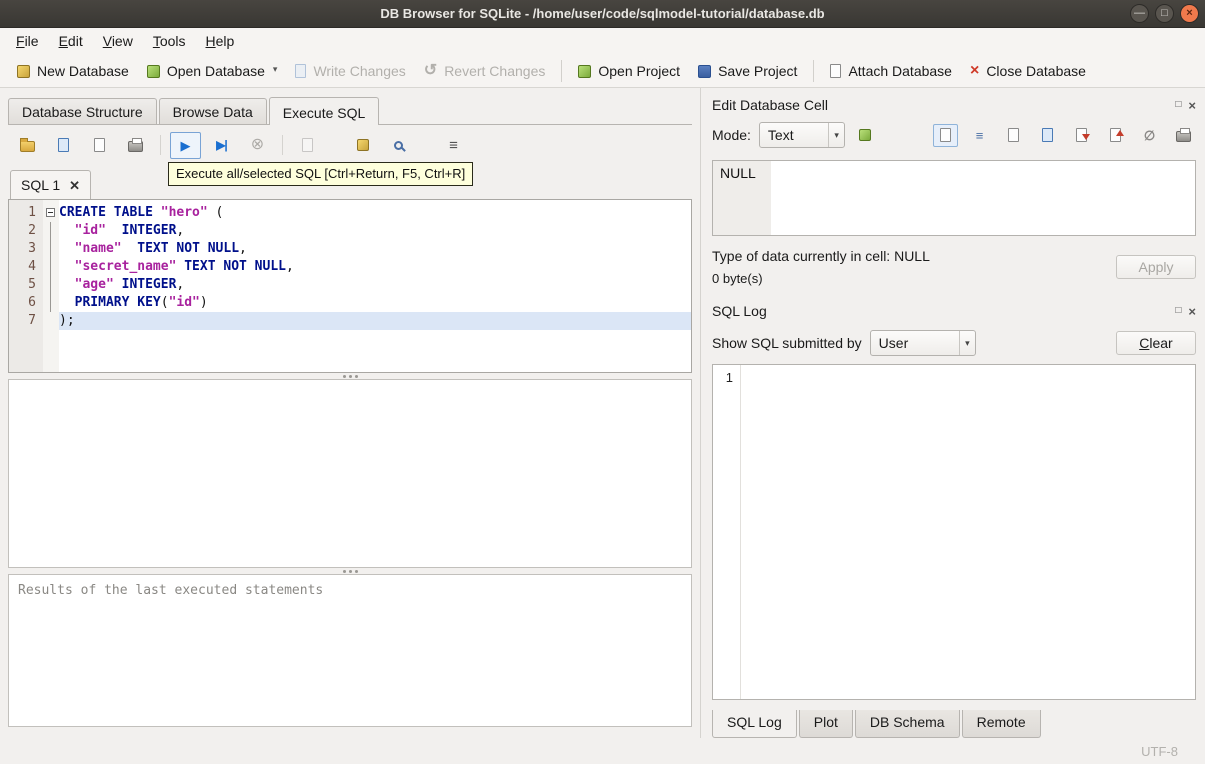 The width and height of the screenshot is (1205, 764). What do you see at coordinates (398, 145) in the screenshot?
I see `find-replace-button` at bounding box center [398, 145].